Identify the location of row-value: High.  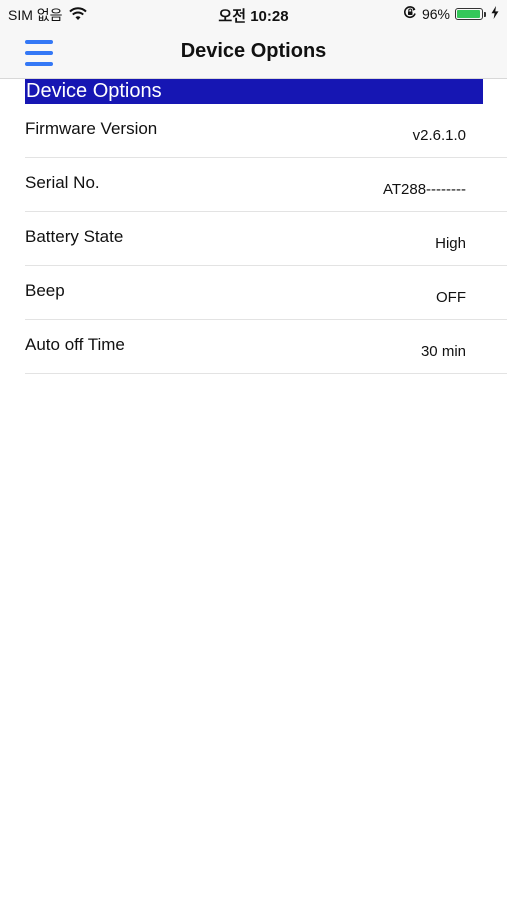
(450, 243).